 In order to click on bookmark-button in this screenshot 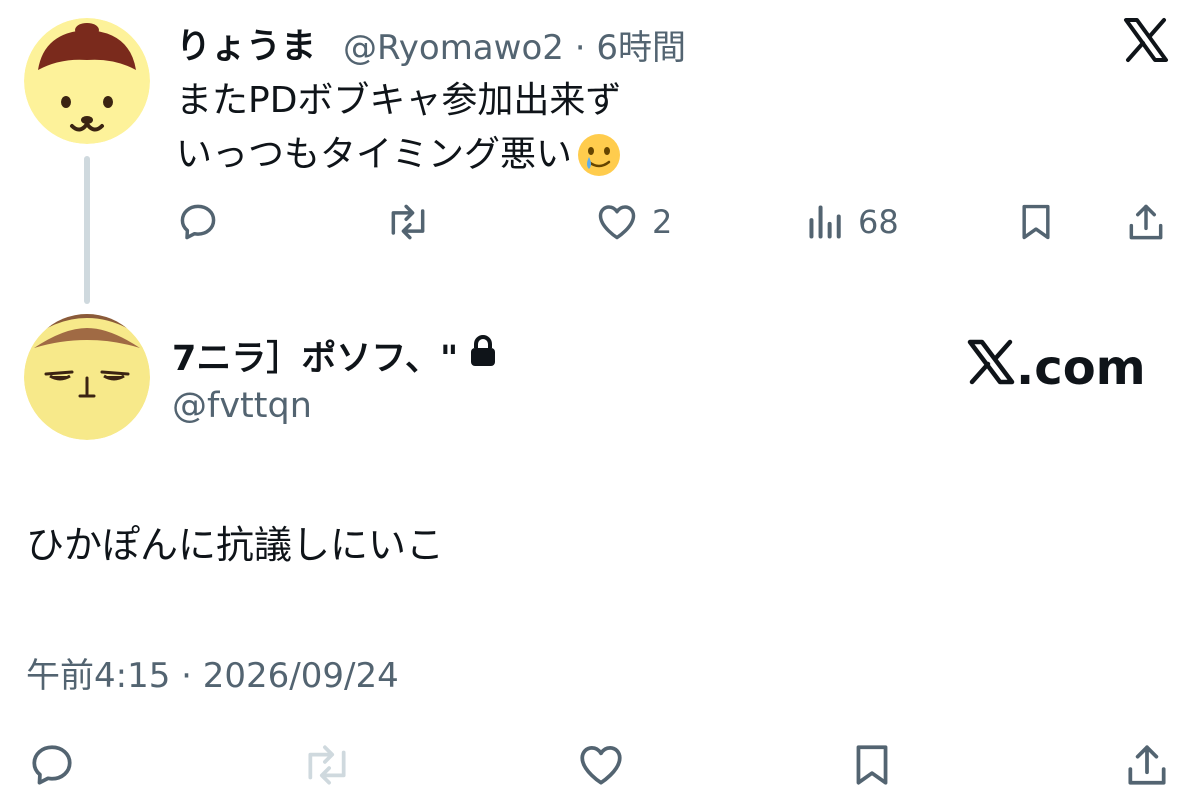, I will do `click(1036, 222)`.